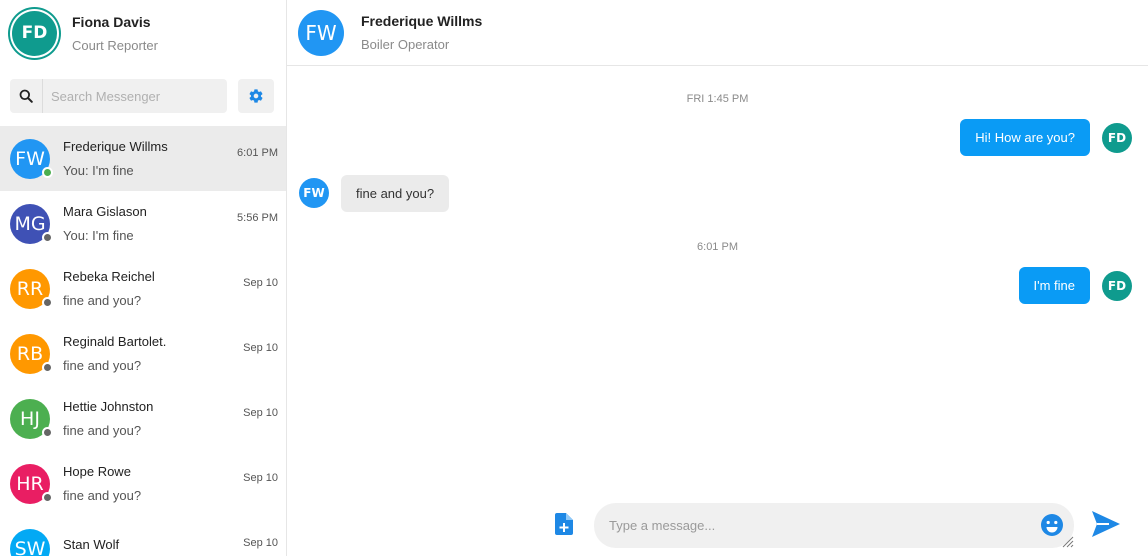 This screenshot has width=1148, height=556. I want to click on message-composer, so click(717, 521).